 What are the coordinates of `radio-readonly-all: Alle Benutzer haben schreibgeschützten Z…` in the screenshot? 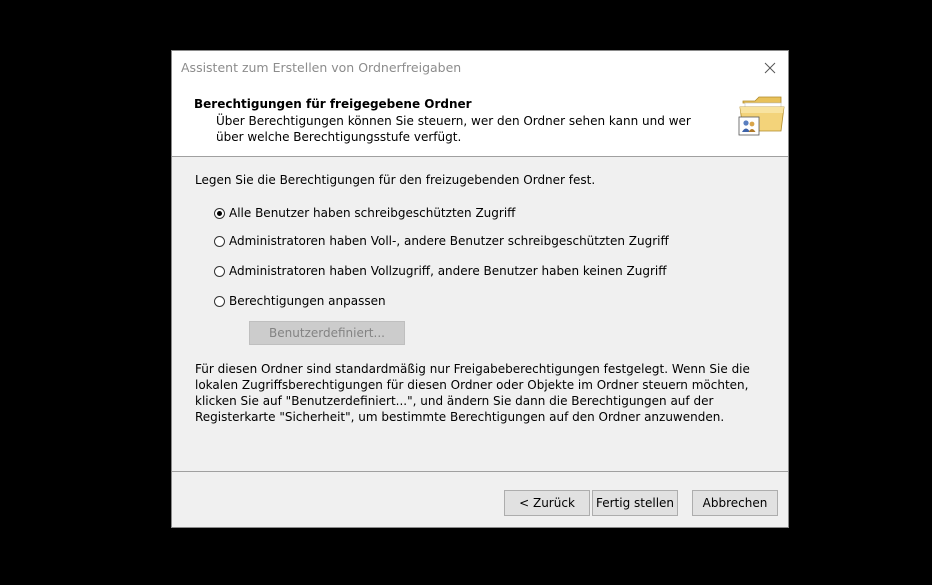 It's located at (364, 213).